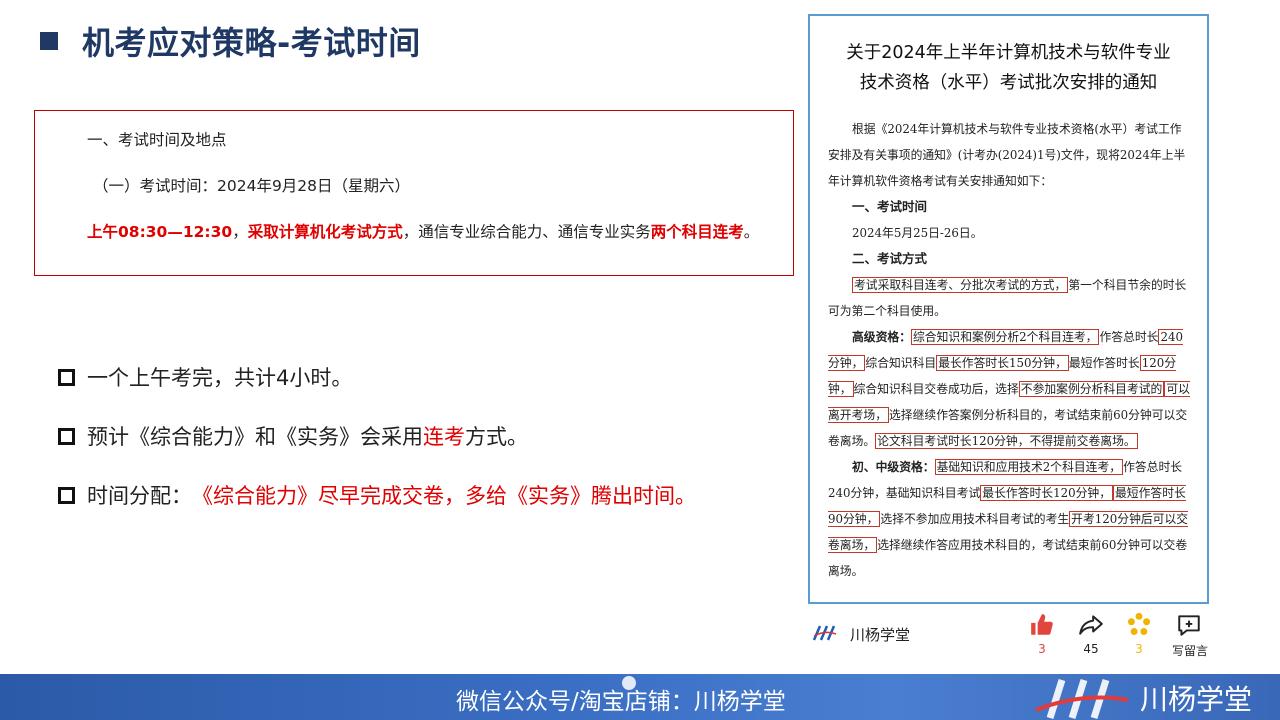 This screenshot has width=1280, height=720. What do you see at coordinates (252, 186) in the screenshot?
I see `notice-exam-date: （一）考试时间：2024年9月28日（星期六）` at bounding box center [252, 186].